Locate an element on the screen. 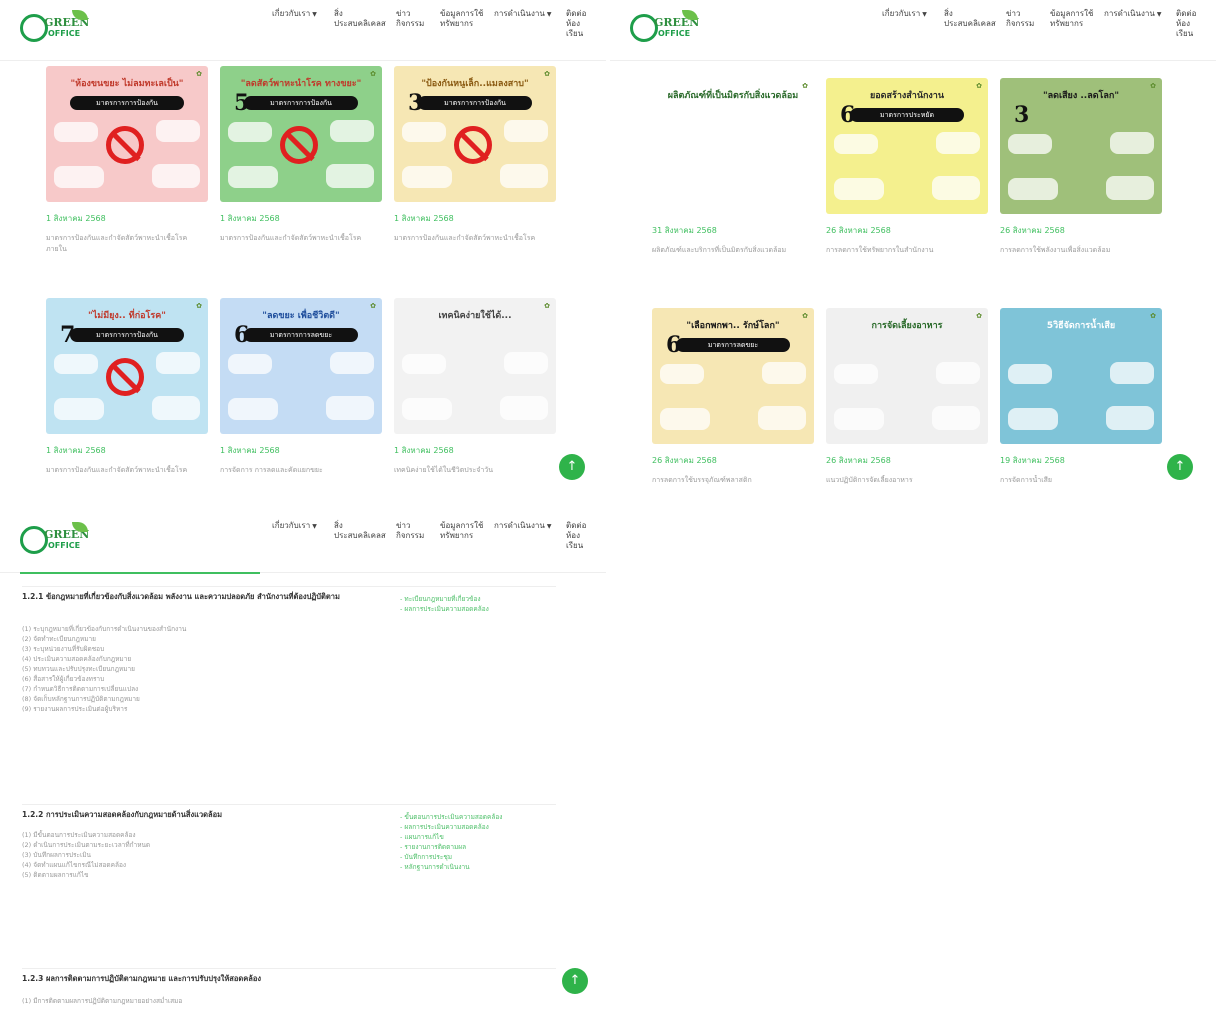  post-thumbnail: เทคนิคง่ายใช้ได้... ✿ is located at coordinates (475, 366).